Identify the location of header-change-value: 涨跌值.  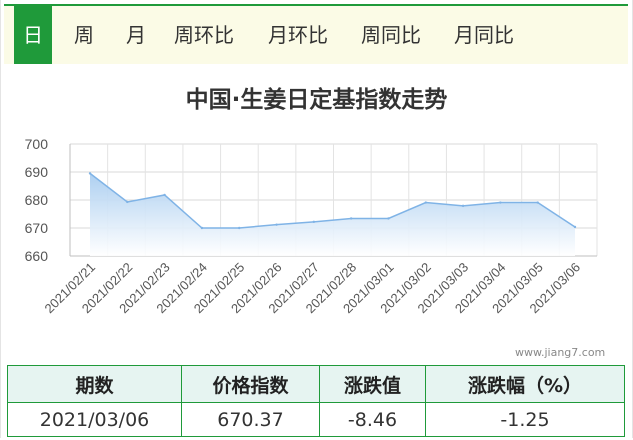
(372, 384).